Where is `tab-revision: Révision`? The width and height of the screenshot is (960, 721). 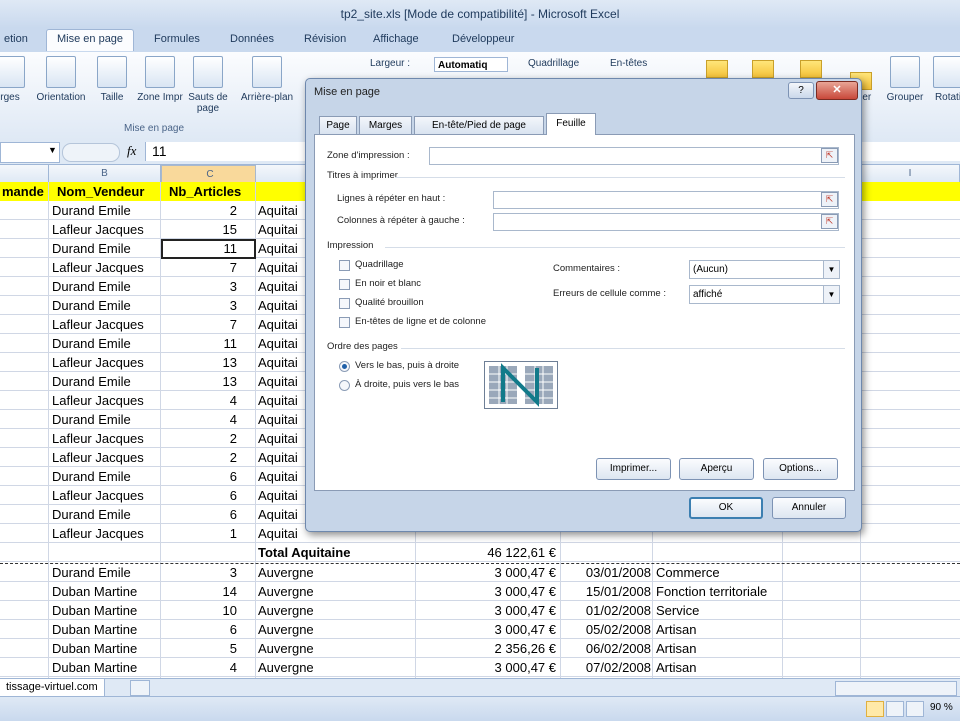 tab-revision: Révision is located at coordinates (325, 39).